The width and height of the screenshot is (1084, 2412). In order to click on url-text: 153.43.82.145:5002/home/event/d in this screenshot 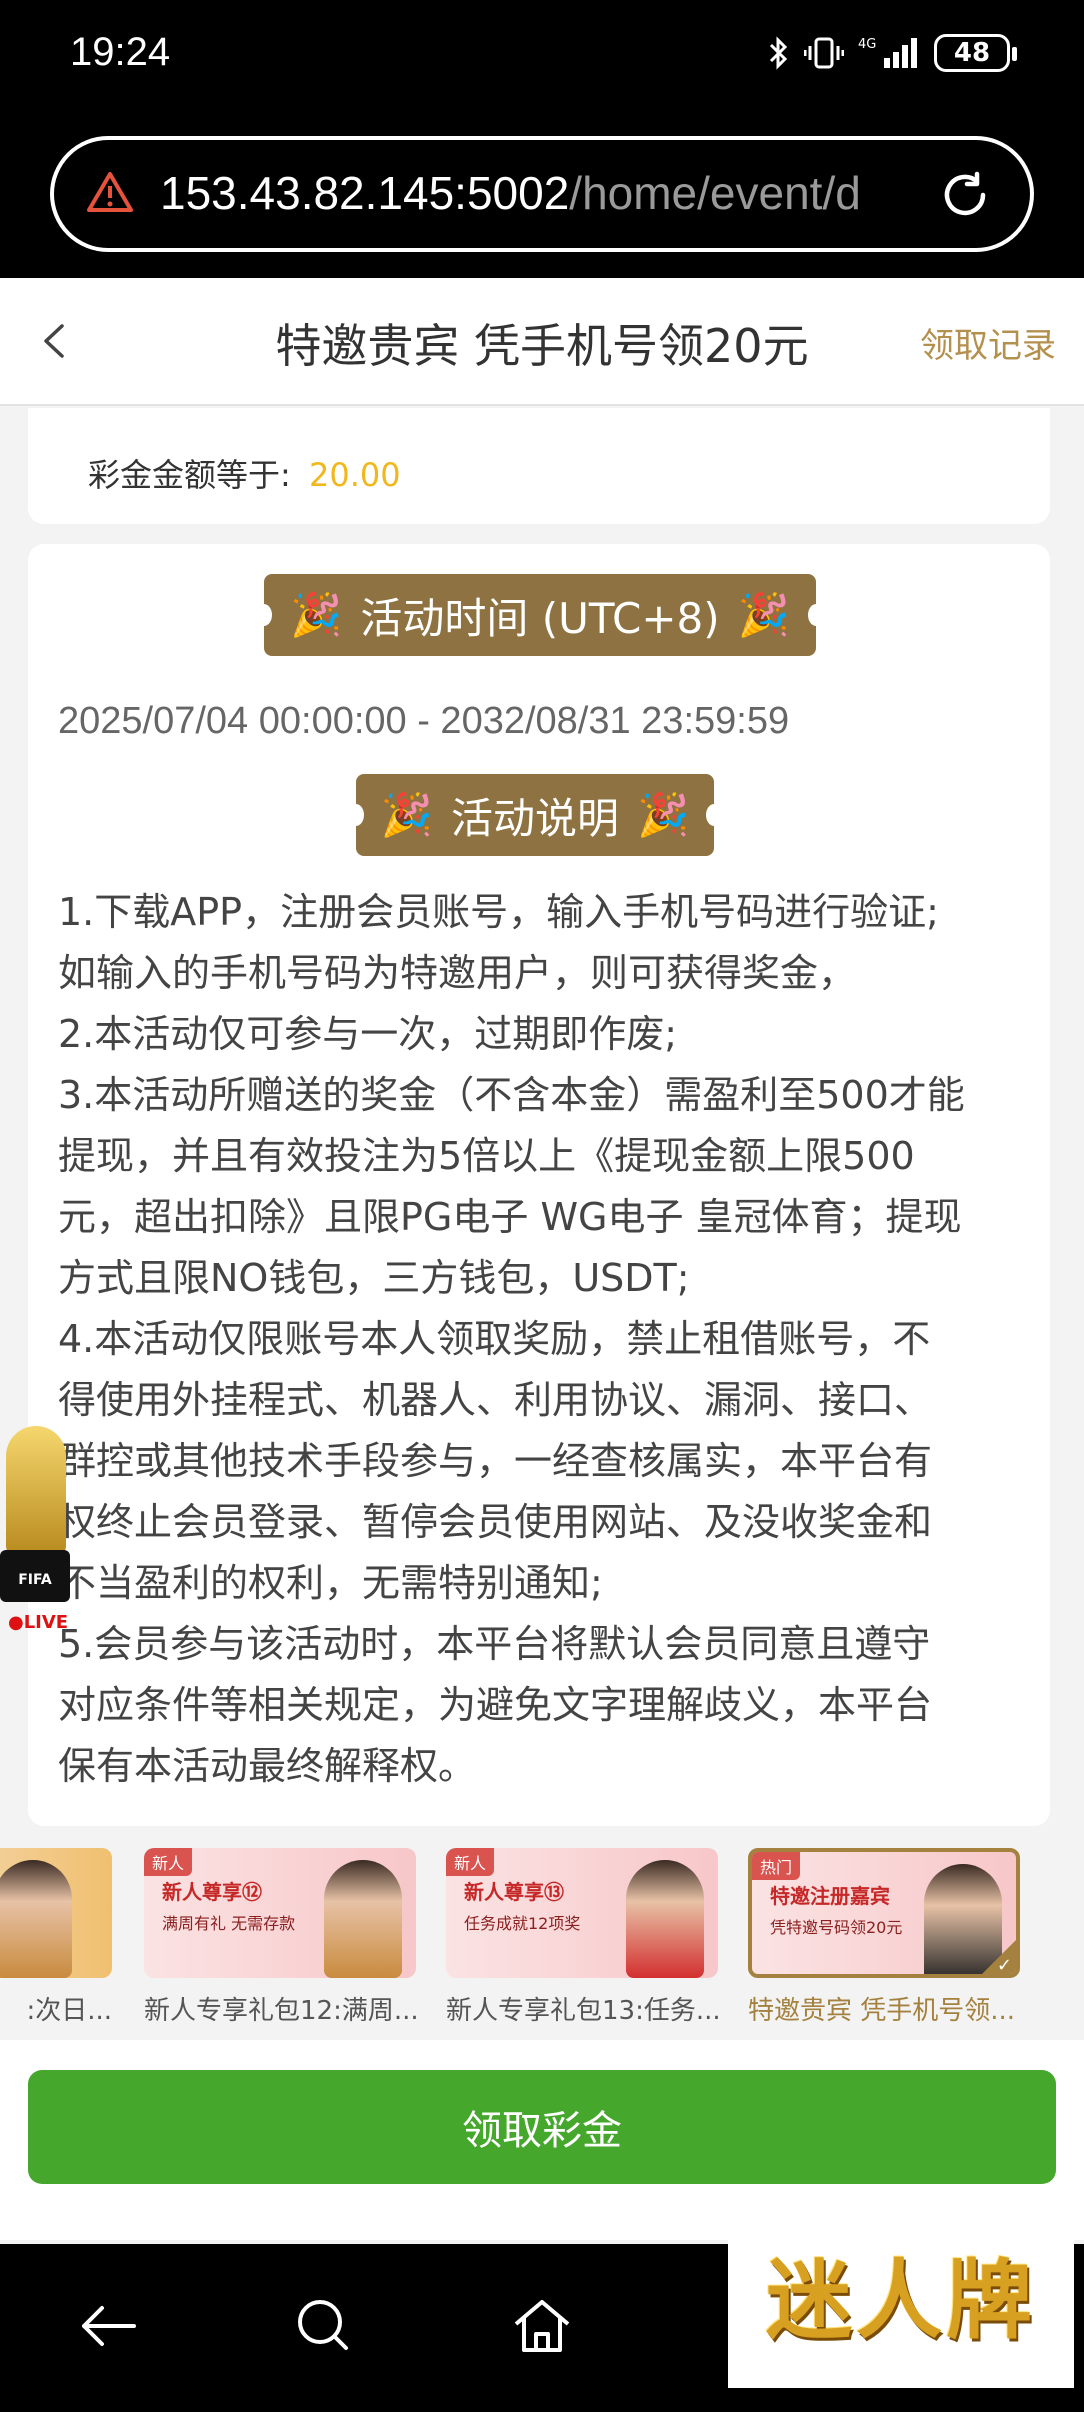, I will do `click(555, 193)`.